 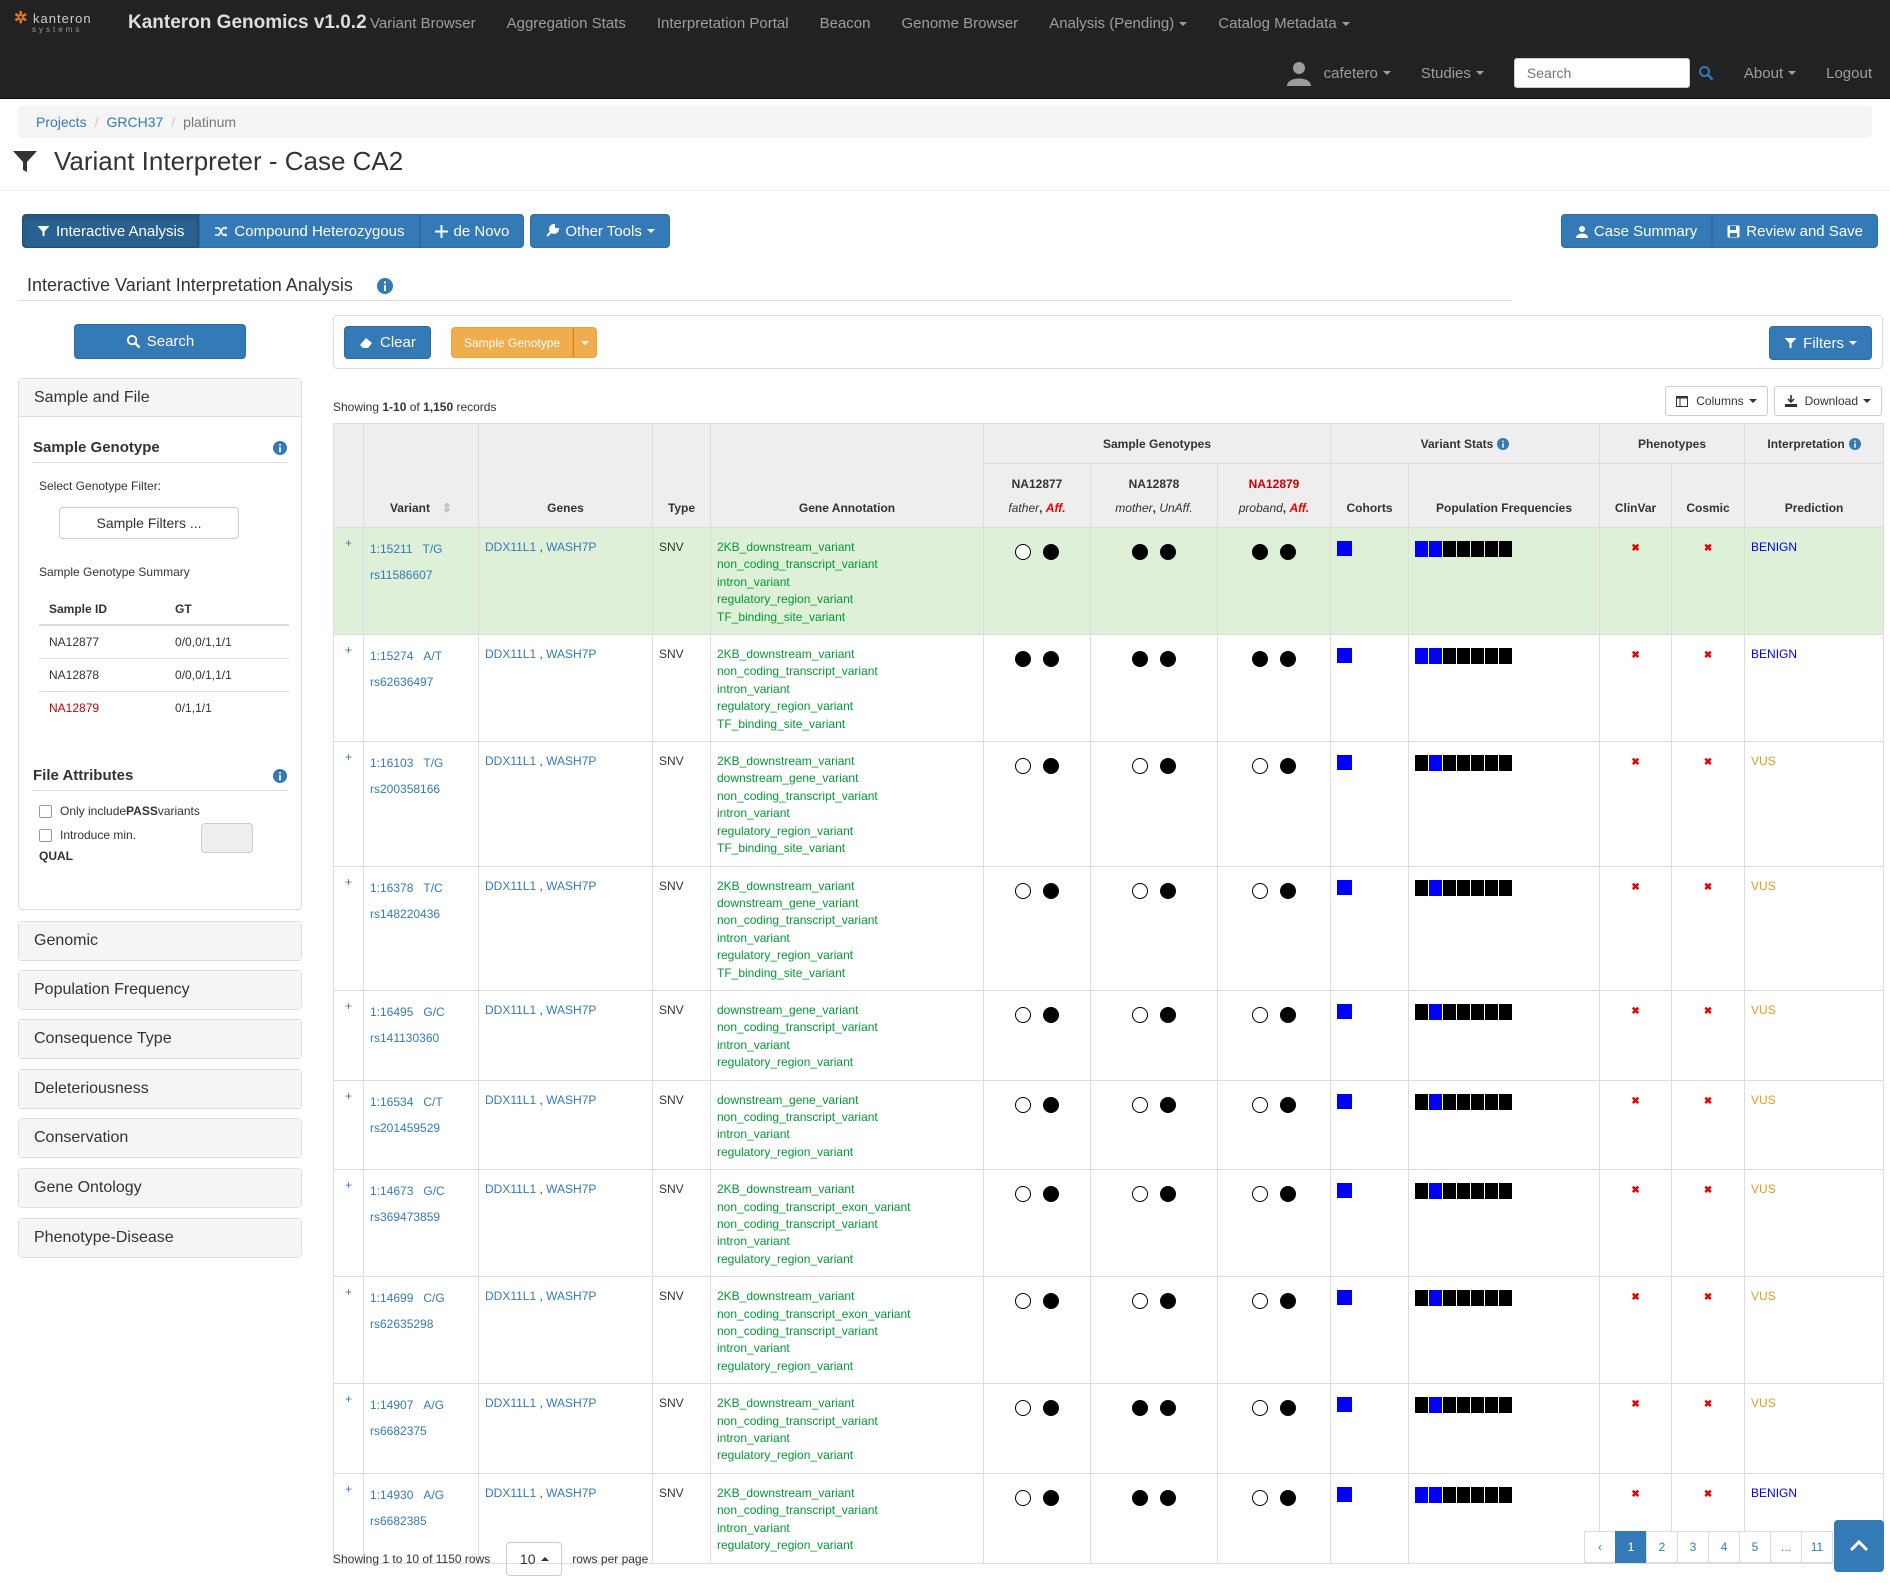 I want to click on dbsnp-link: rs62635298, so click(x=421, y=1324).